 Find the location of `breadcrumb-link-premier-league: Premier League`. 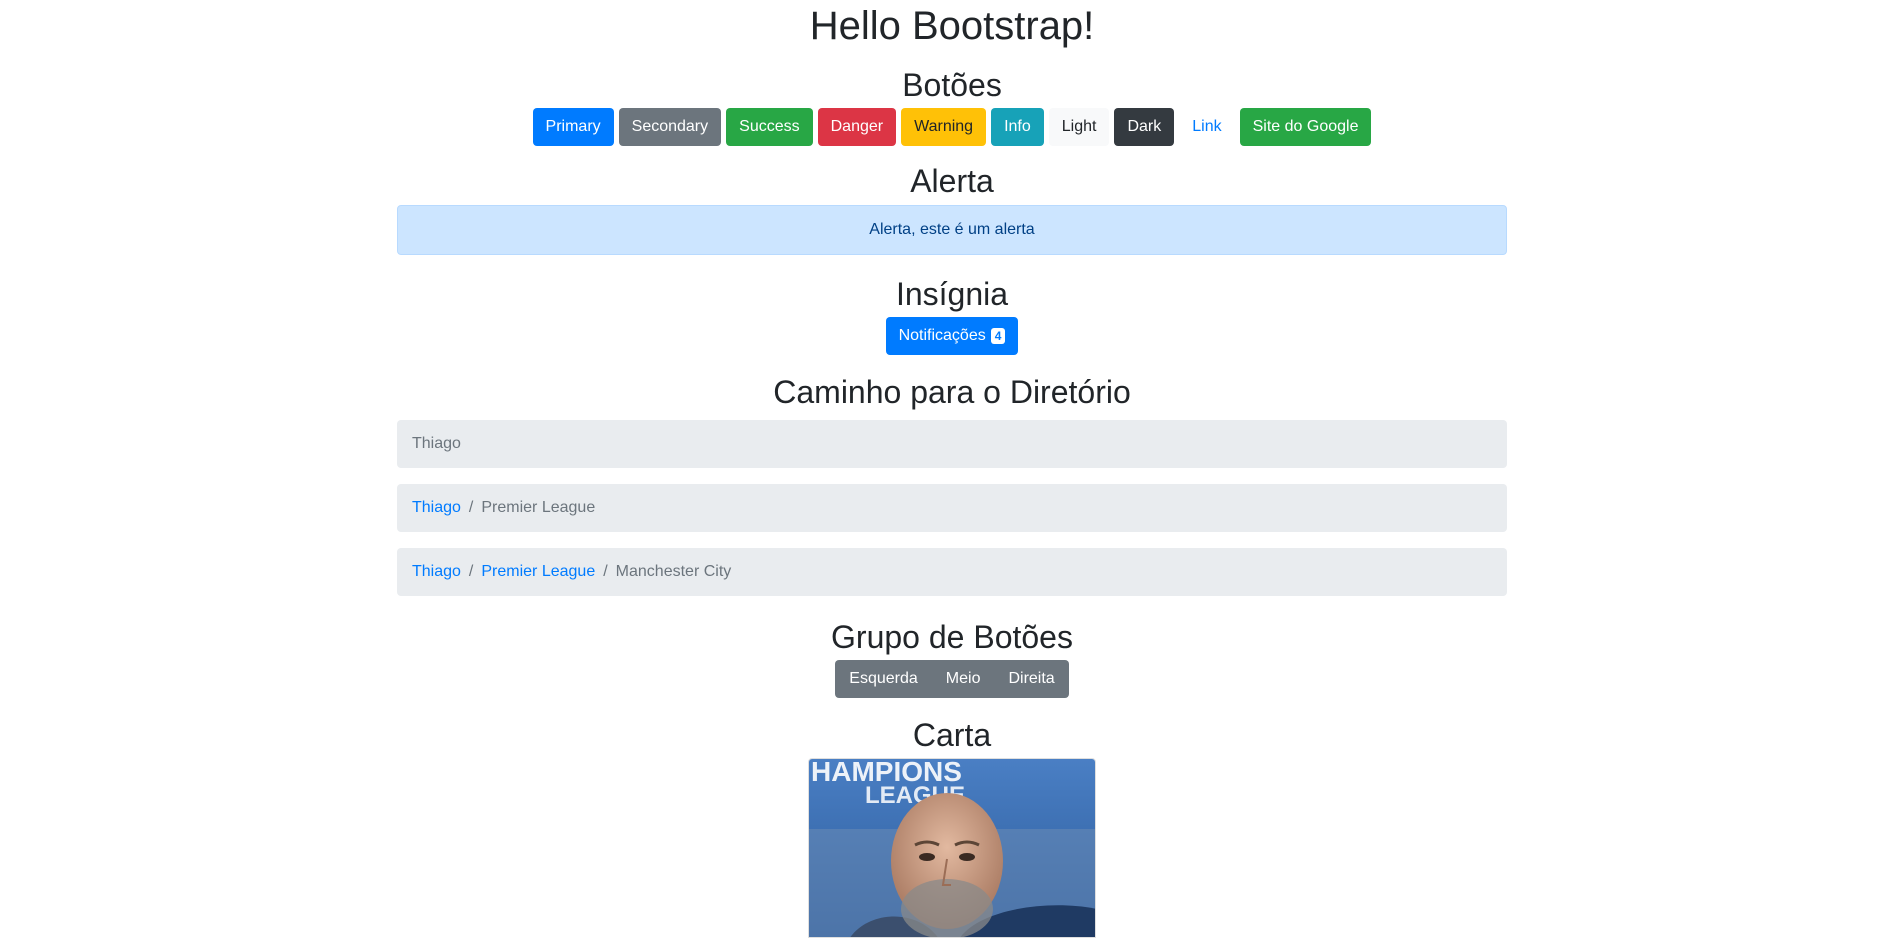

breadcrumb-link-premier-league: Premier League is located at coordinates (538, 571).